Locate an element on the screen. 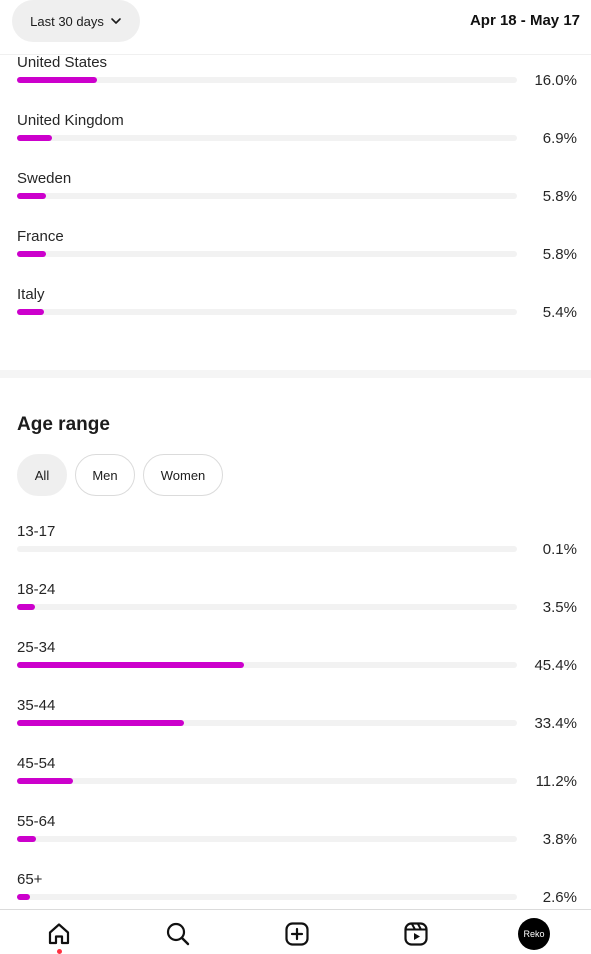 The height and width of the screenshot is (954, 591). age-percent: 3.8% is located at coordinates (559, 839).